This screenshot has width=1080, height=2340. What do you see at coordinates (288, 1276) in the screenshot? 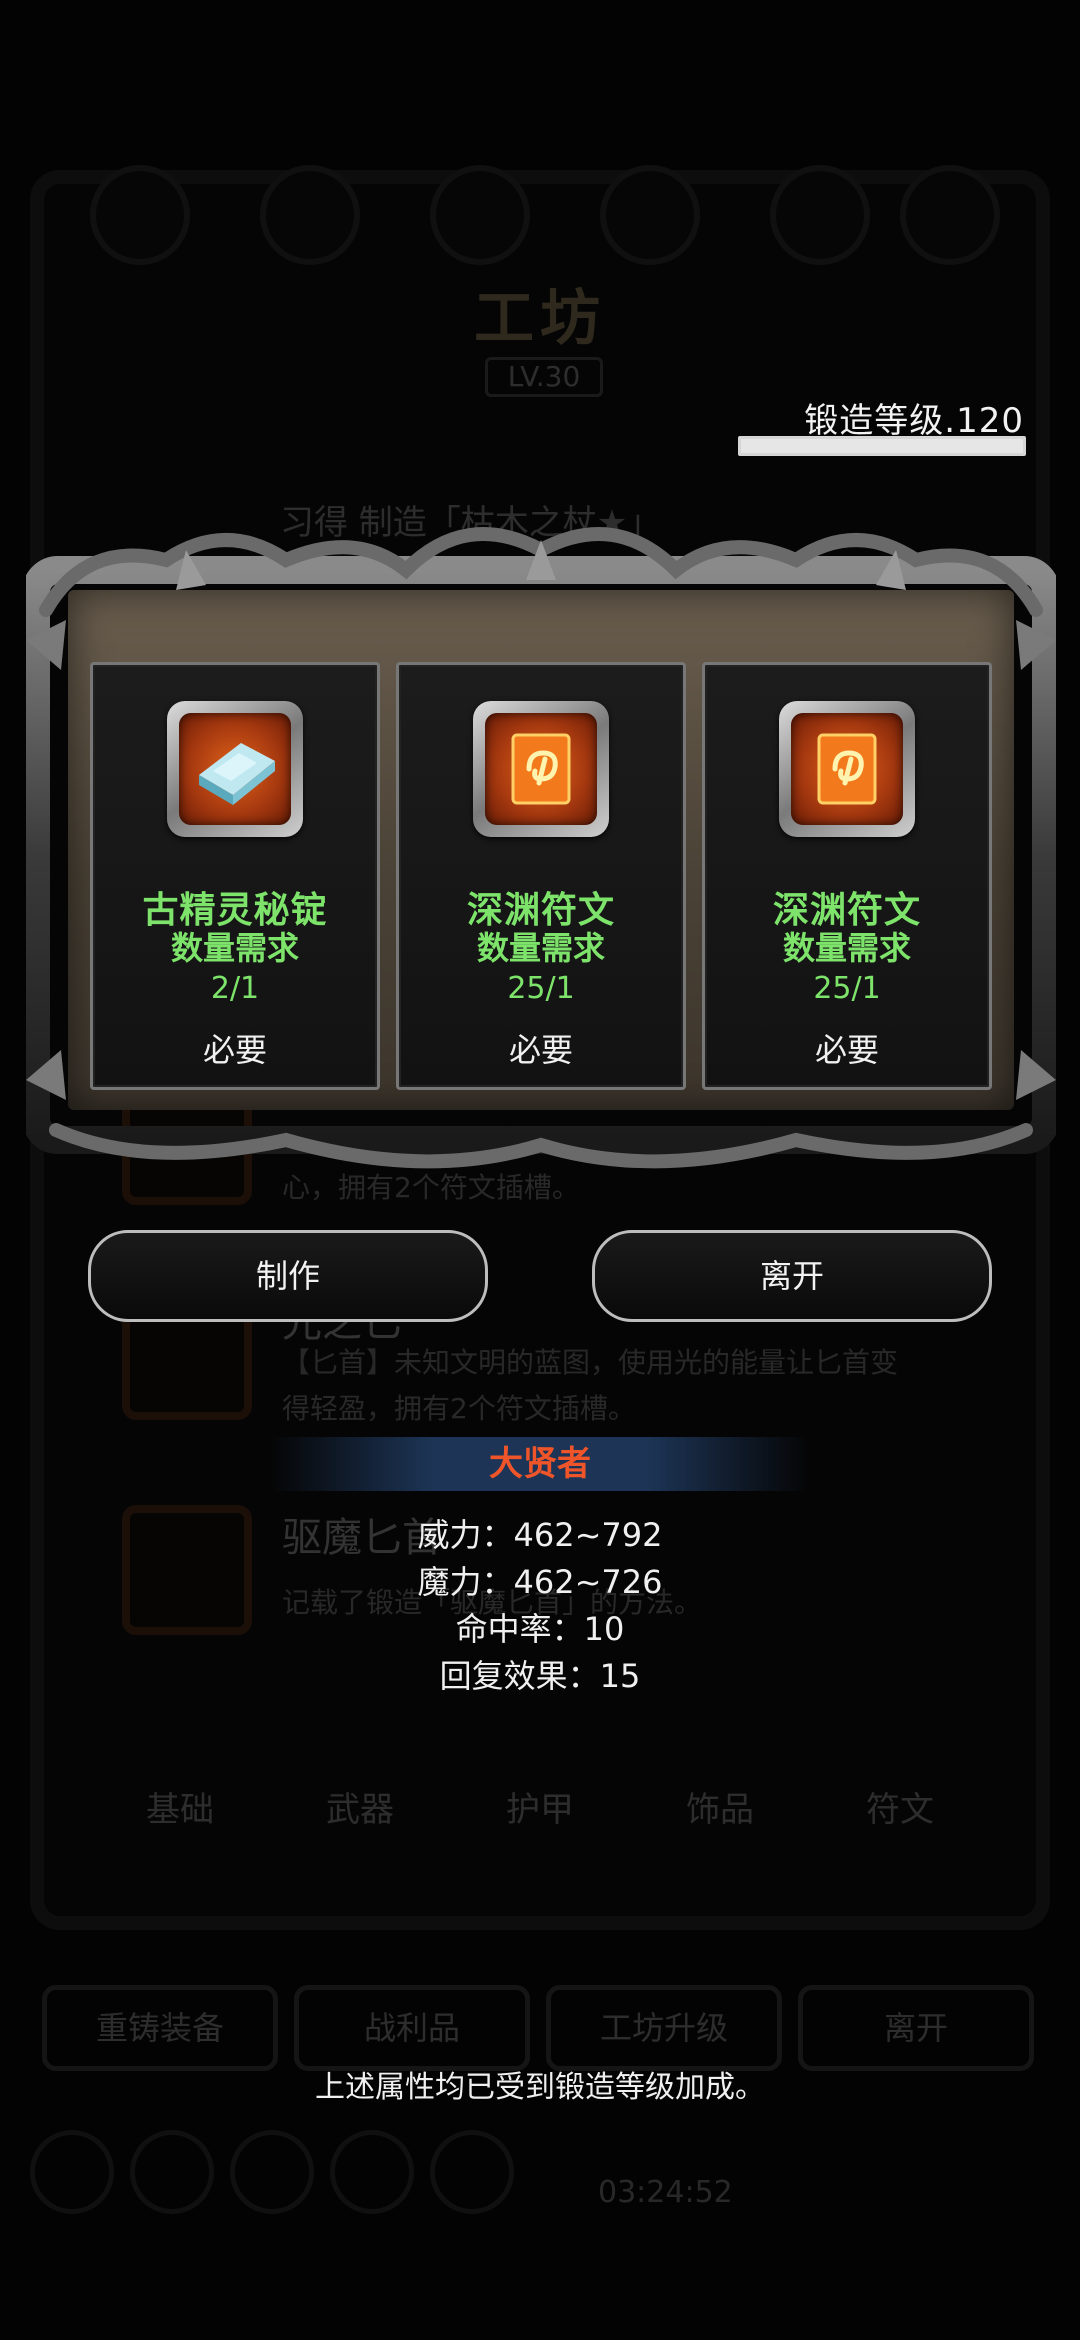
I see `craft-button: 制作` at bounding box center [288, 1276].